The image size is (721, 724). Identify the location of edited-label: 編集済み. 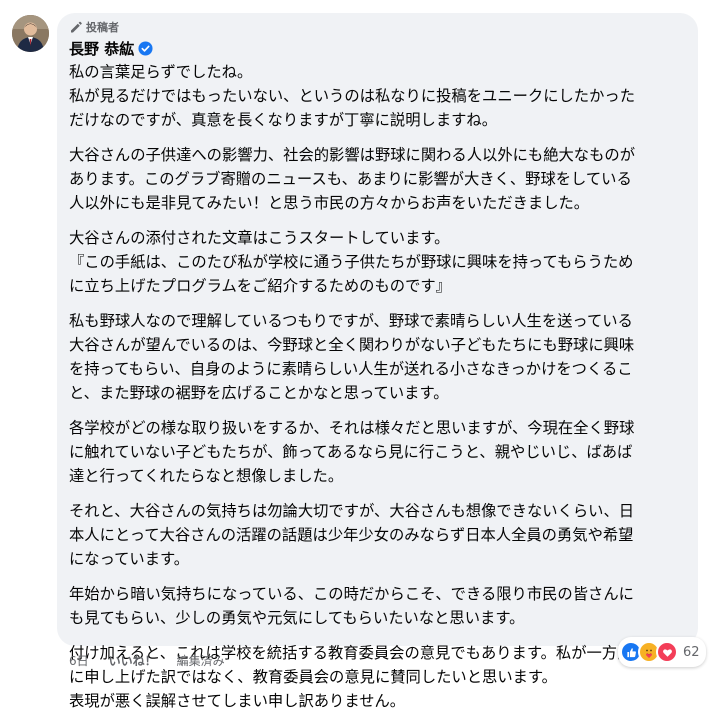
(200, 661).